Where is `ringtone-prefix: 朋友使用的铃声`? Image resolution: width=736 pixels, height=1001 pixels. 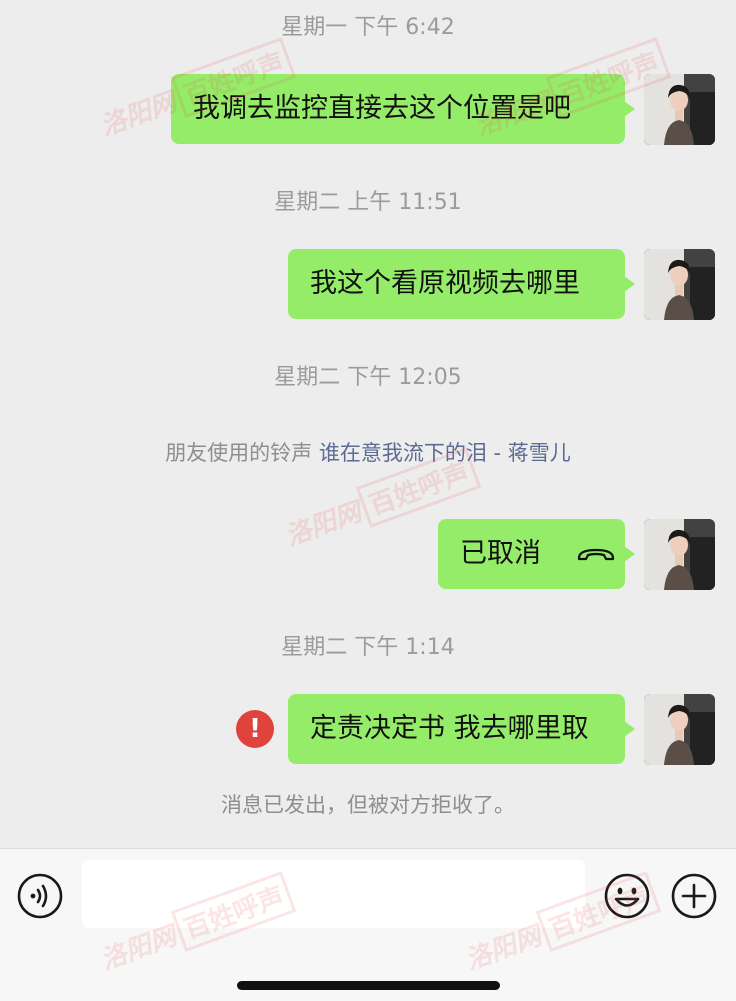 ringtone-prefix: 朋友使用的铃声 is located at coordinates (239, 453).